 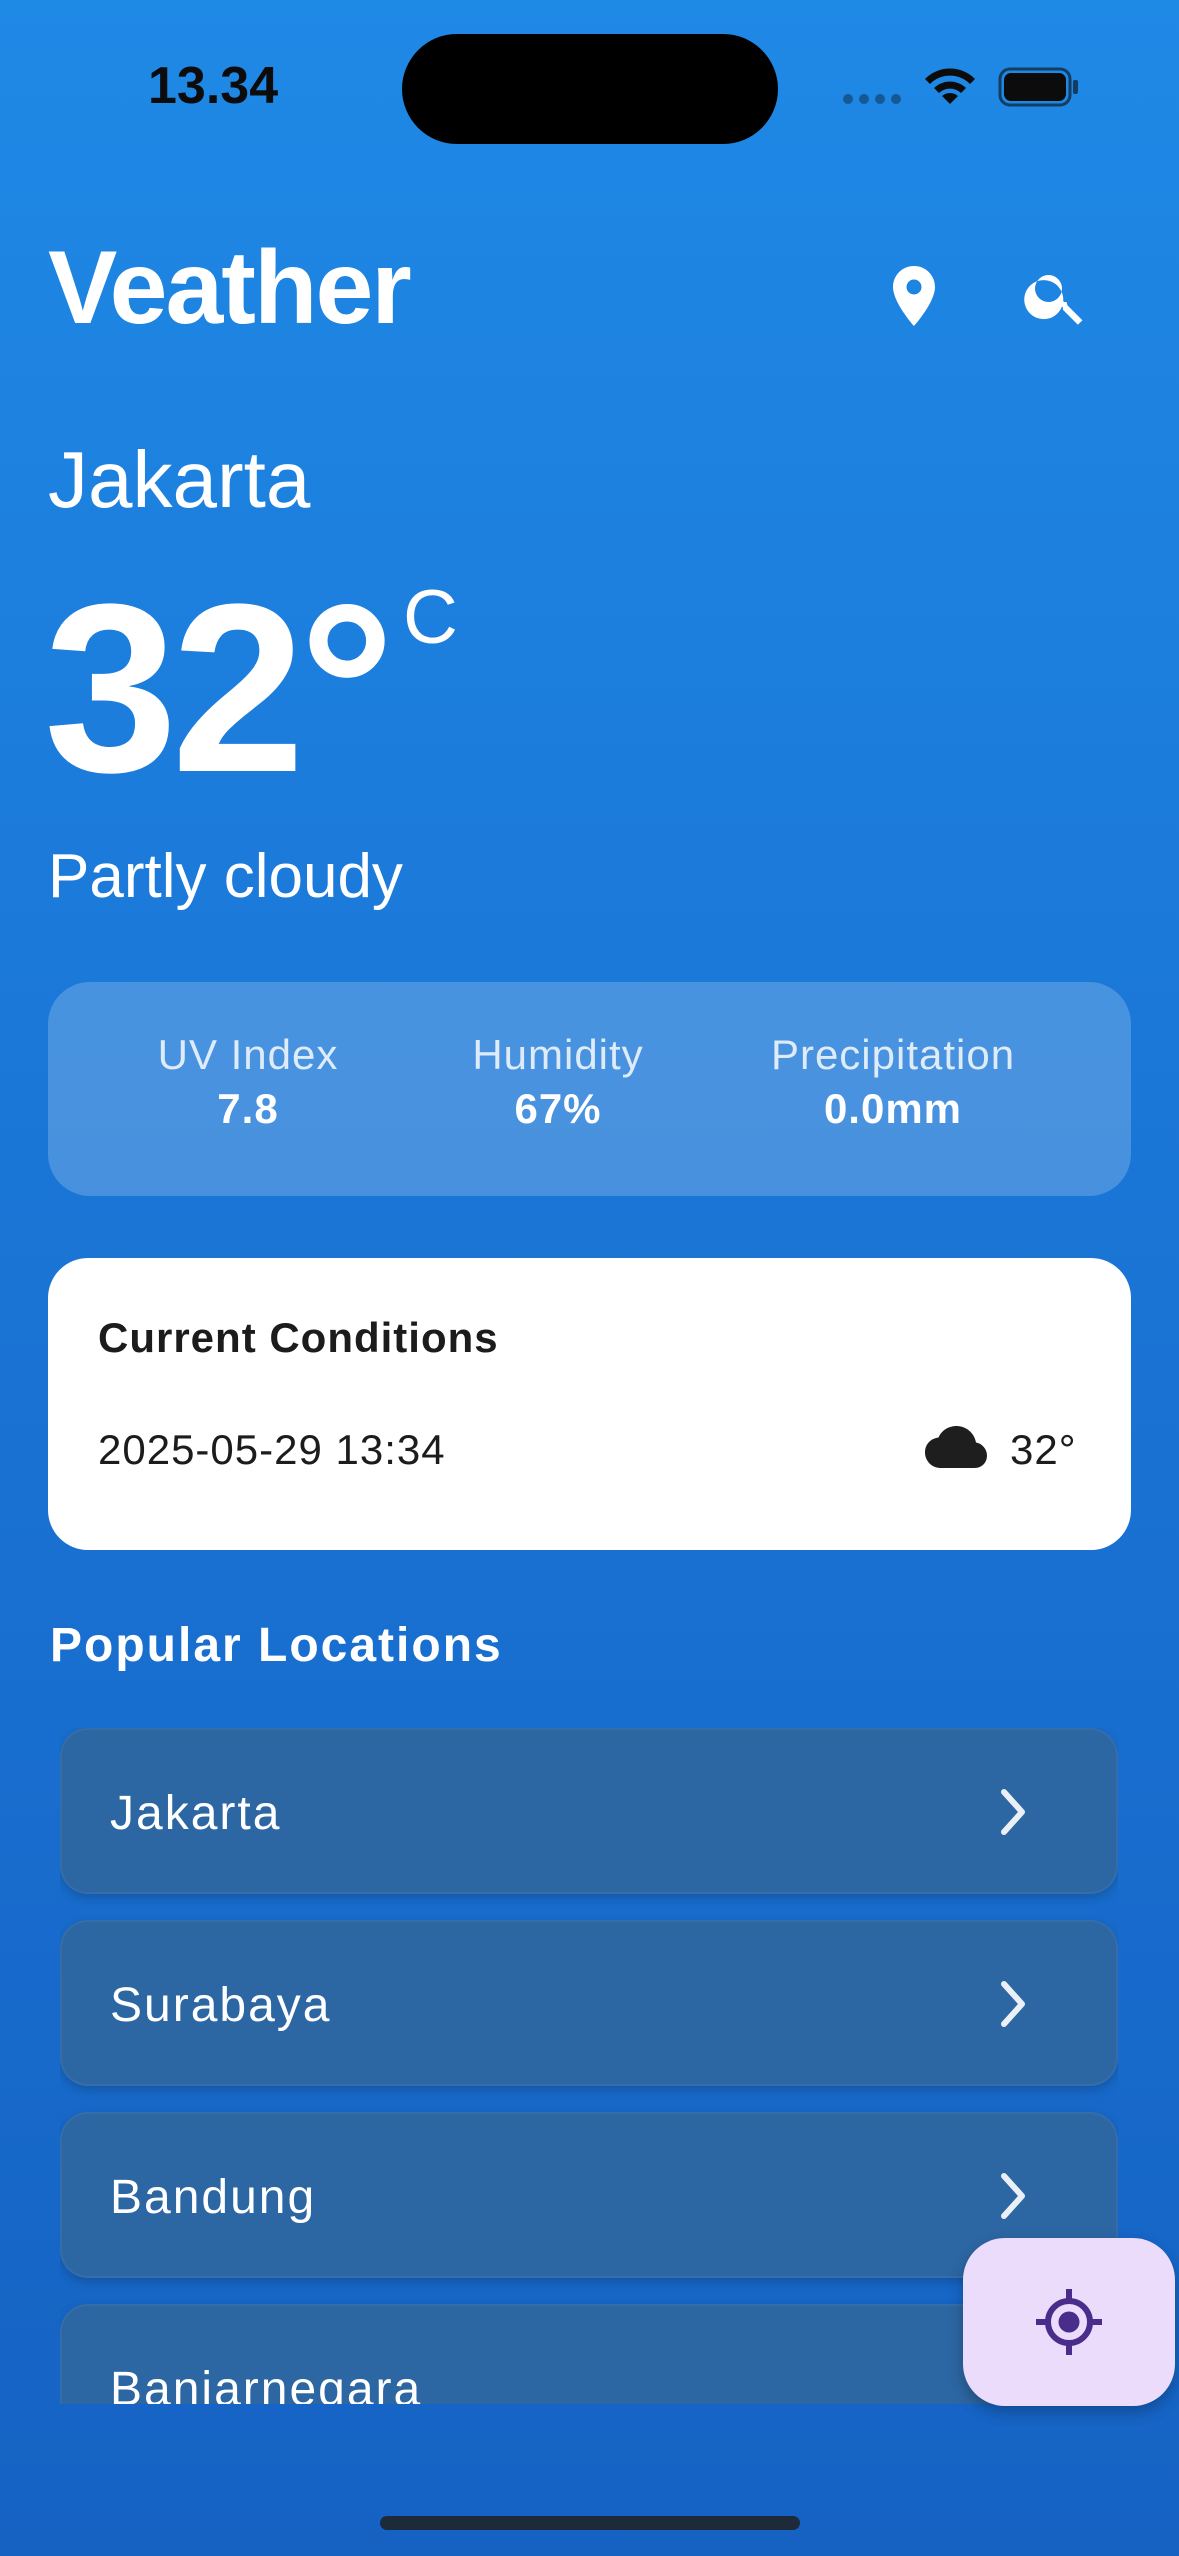 I want to click on location-item-surabaya: Surabaya, so click(x=589, y=2003).